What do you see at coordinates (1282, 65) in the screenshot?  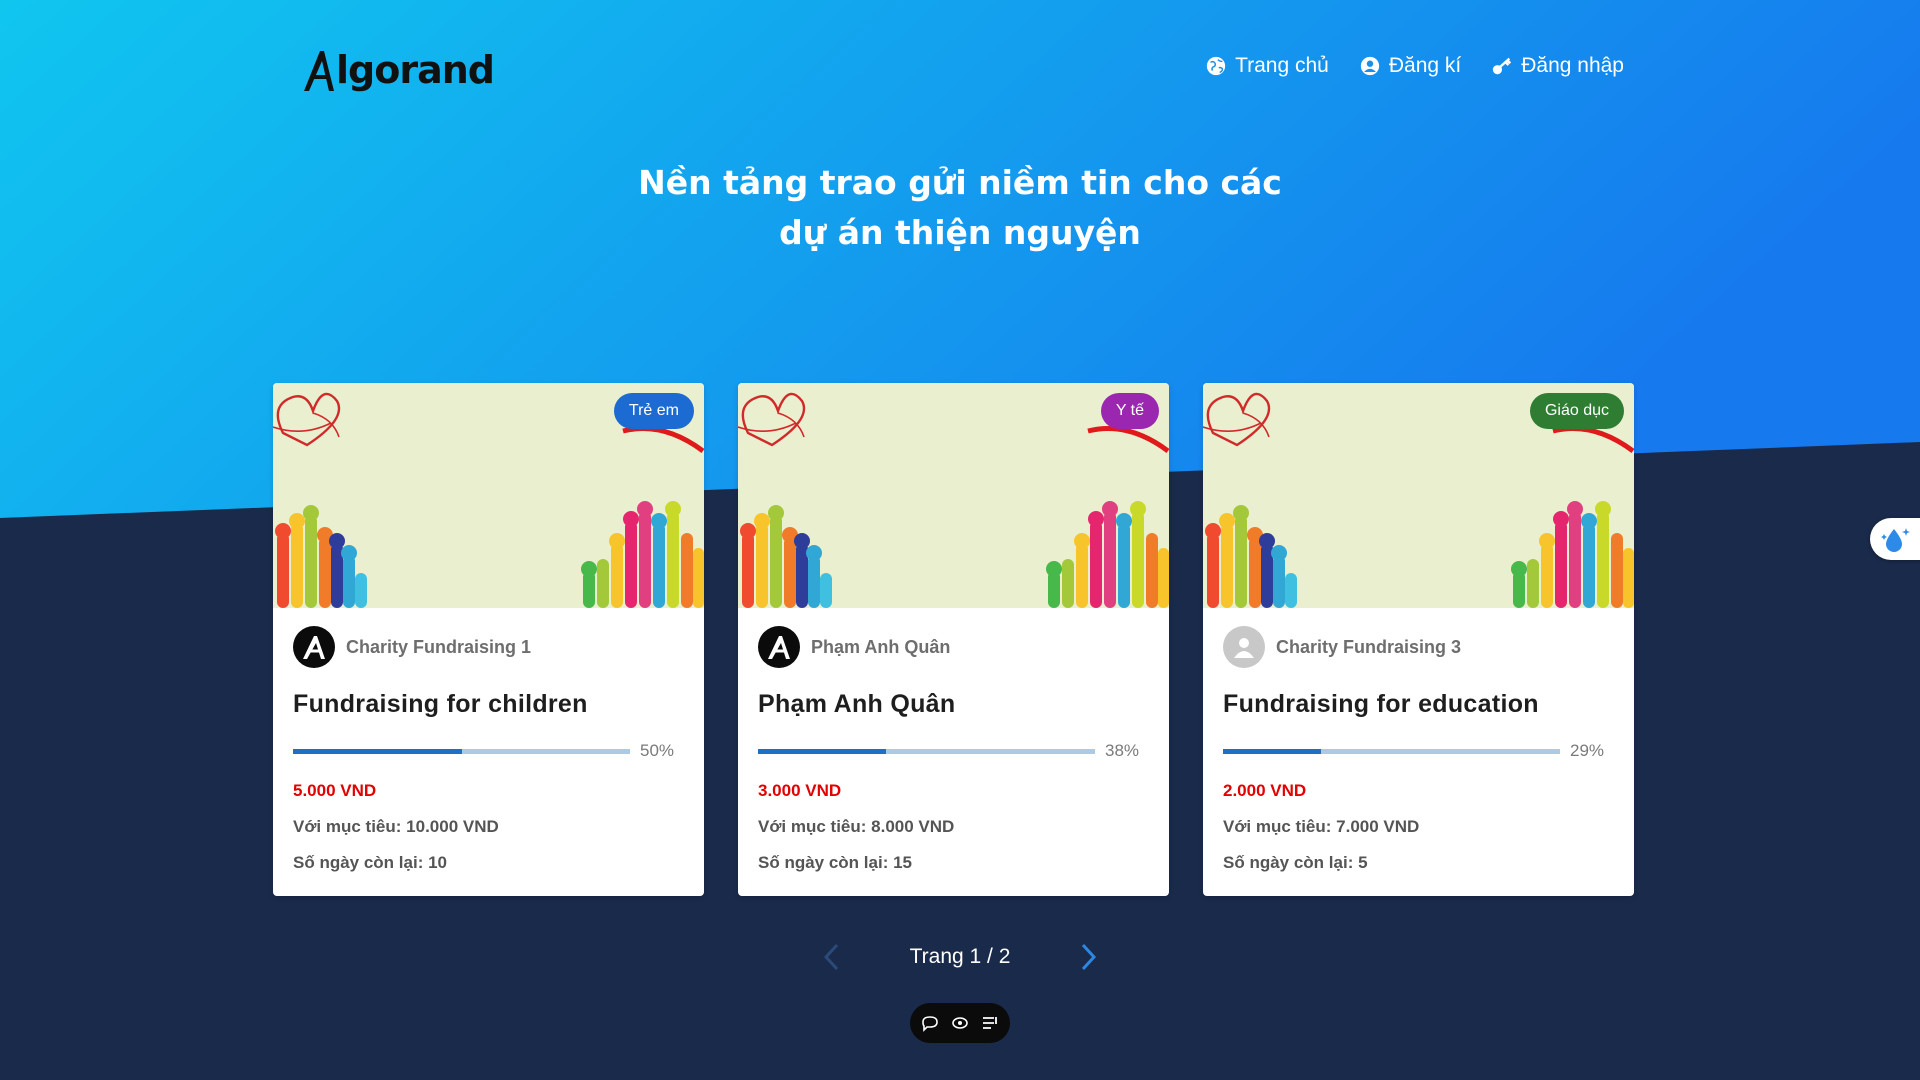 I see `nav-home-label: Trang chủ` at bounding box center [1282, 65].